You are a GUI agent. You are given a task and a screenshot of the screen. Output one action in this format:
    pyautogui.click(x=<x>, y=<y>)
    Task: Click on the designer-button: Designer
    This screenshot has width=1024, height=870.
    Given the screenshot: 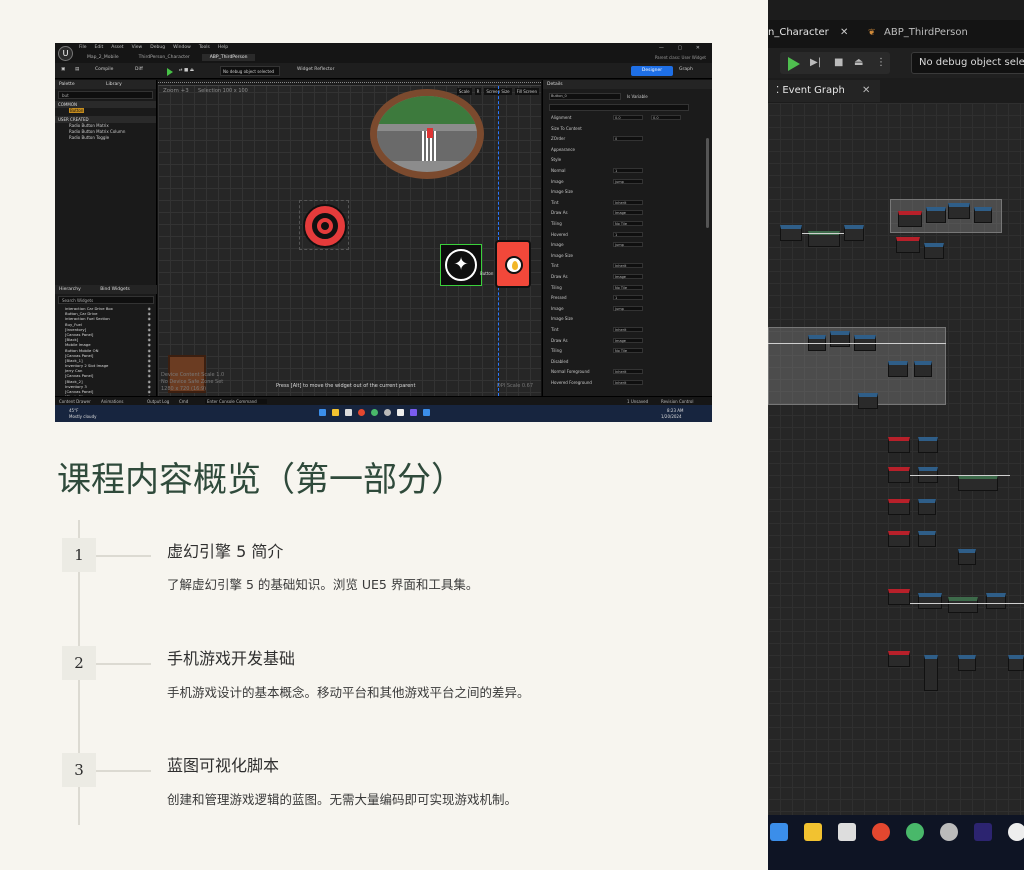 What is the action you would take?
    pyautogui.click(x=652, y=71)
    